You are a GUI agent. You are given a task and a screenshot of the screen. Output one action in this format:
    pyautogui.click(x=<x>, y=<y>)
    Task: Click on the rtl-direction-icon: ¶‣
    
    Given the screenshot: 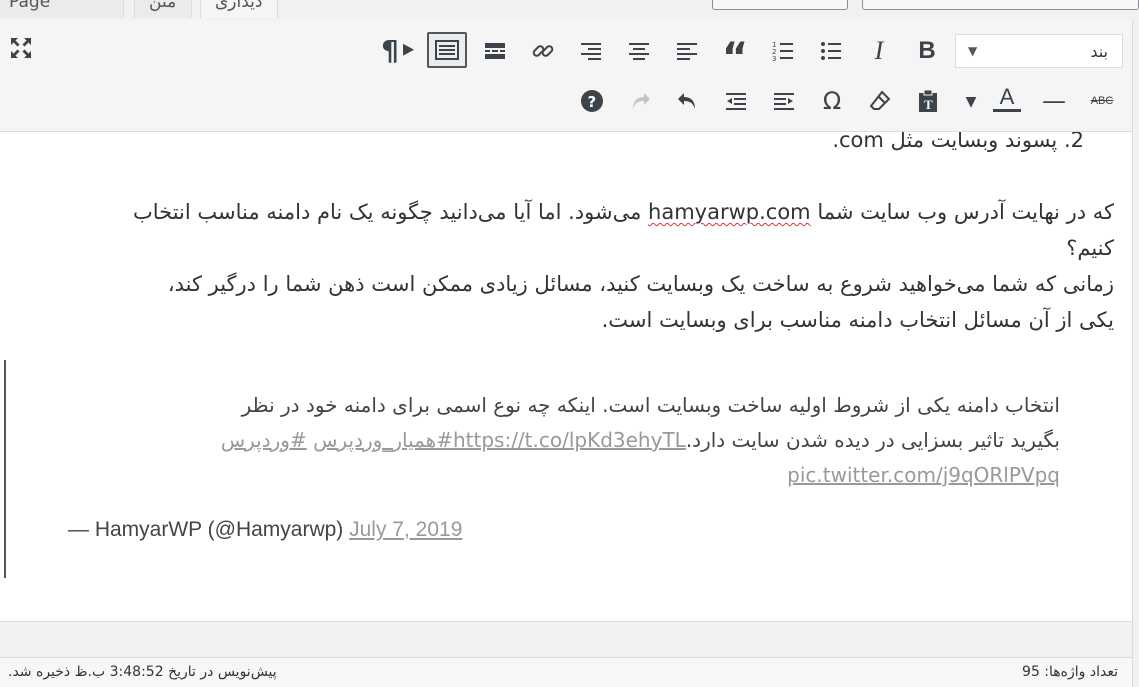 What is the action you would take?
    pyautogui.click(x=399, y=51)
    